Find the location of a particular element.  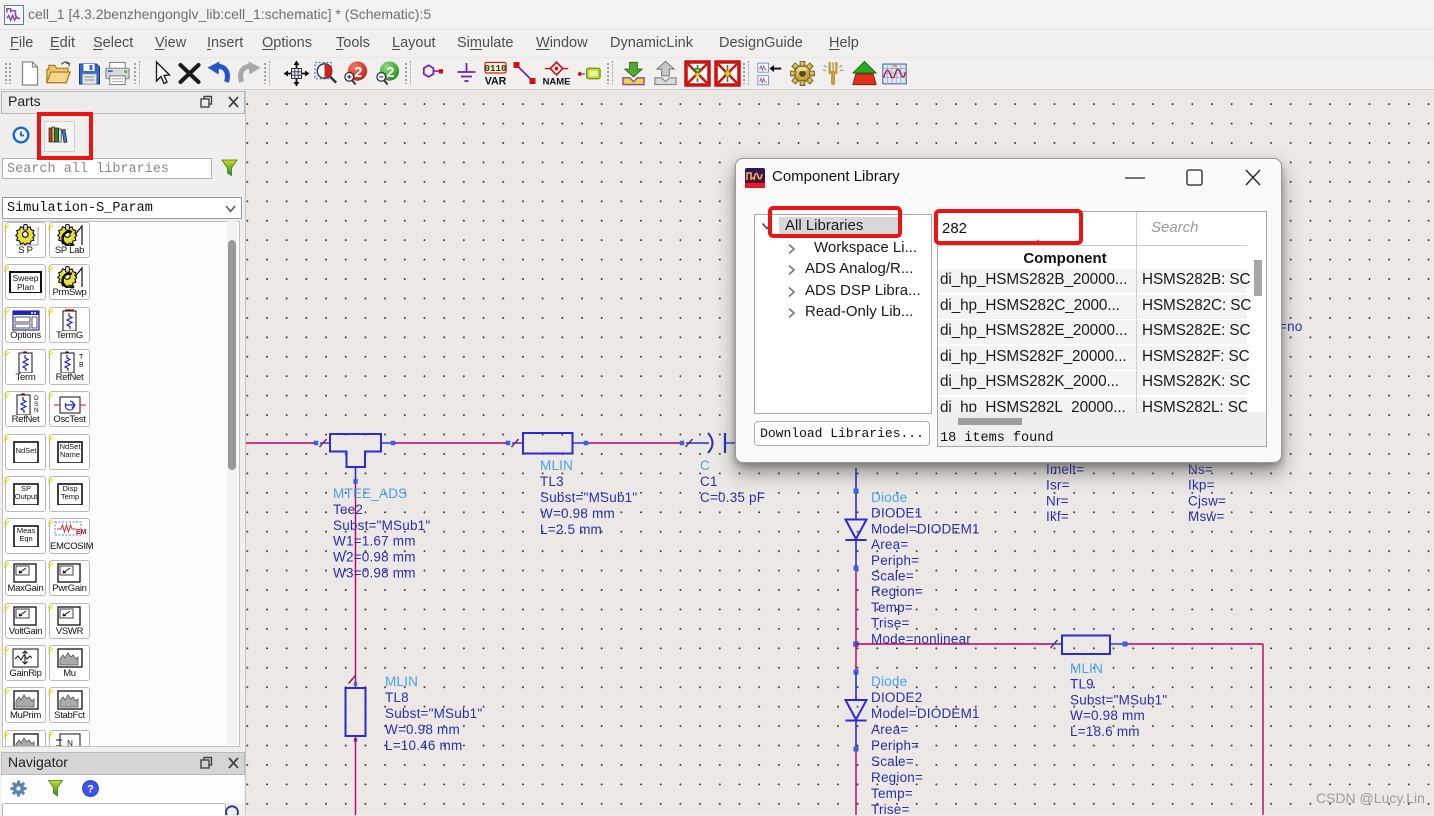

svg-text: W3=0.98 mm is located at coordinates (374, 573).